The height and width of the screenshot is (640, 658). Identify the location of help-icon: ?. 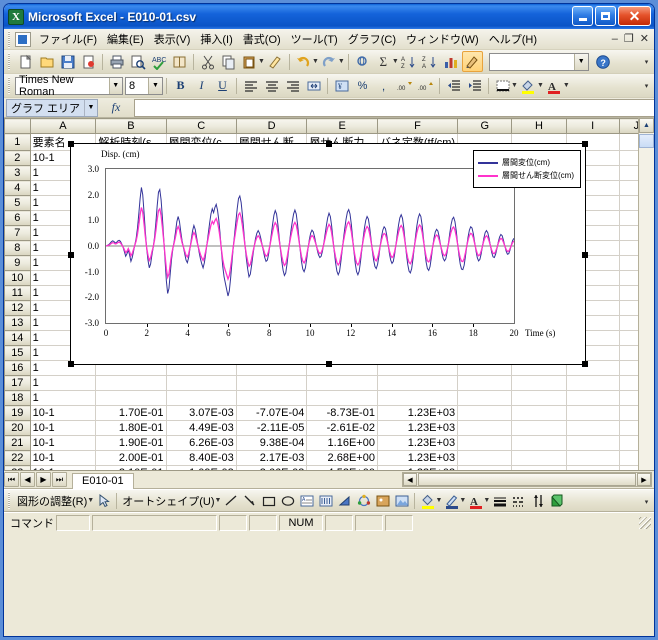
(603, 61).